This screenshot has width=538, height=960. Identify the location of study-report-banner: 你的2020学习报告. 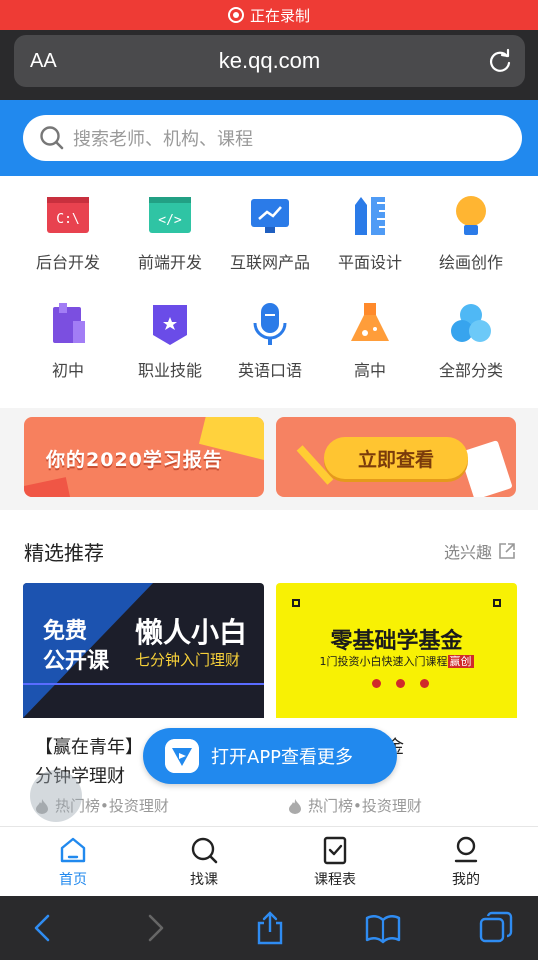
(144, 457).